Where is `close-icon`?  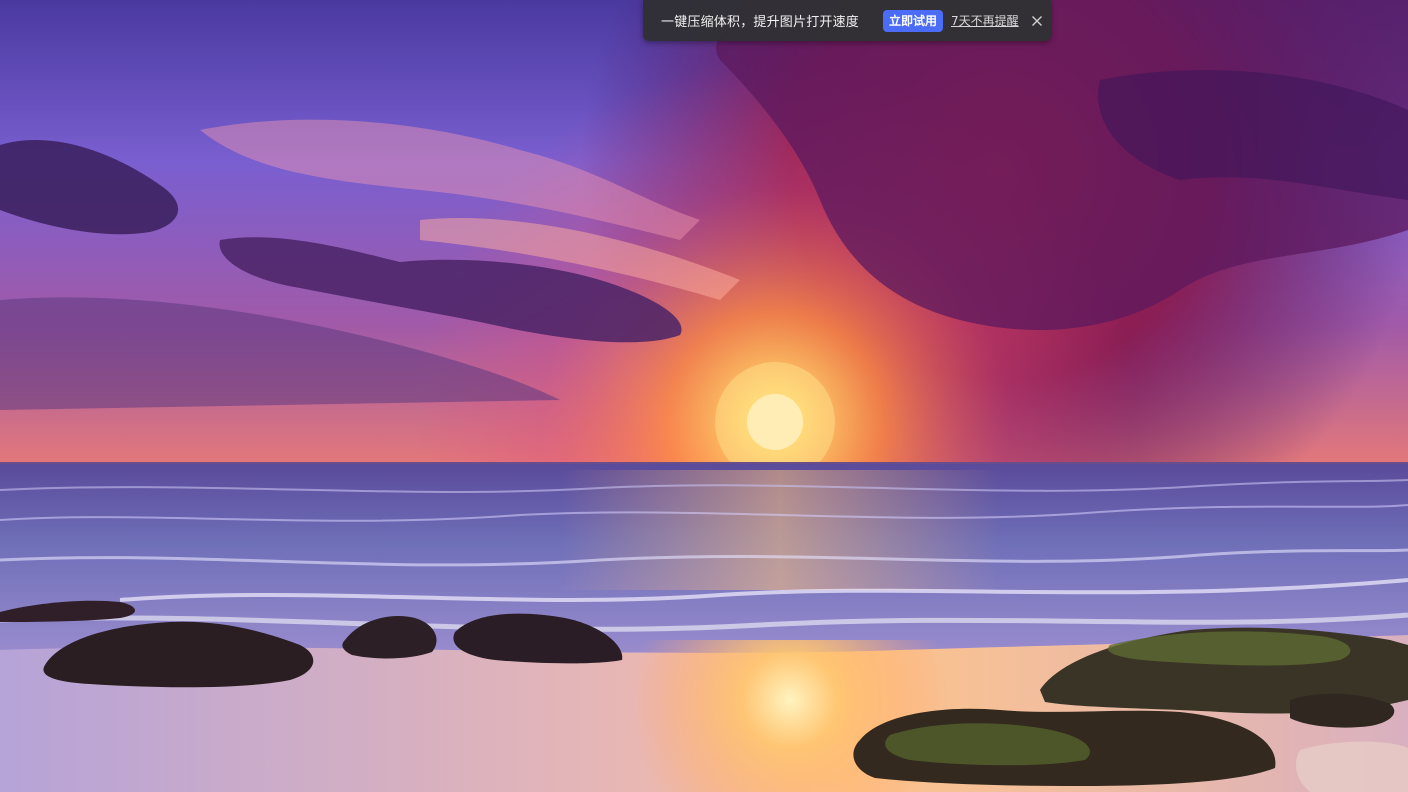
close-icon is located at coordinates (1037, 21).